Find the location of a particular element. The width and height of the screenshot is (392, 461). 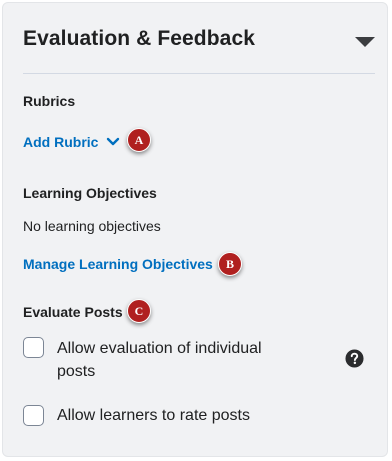

panel-title: Evaluation & Feedback is located at coordinates (139, 38).